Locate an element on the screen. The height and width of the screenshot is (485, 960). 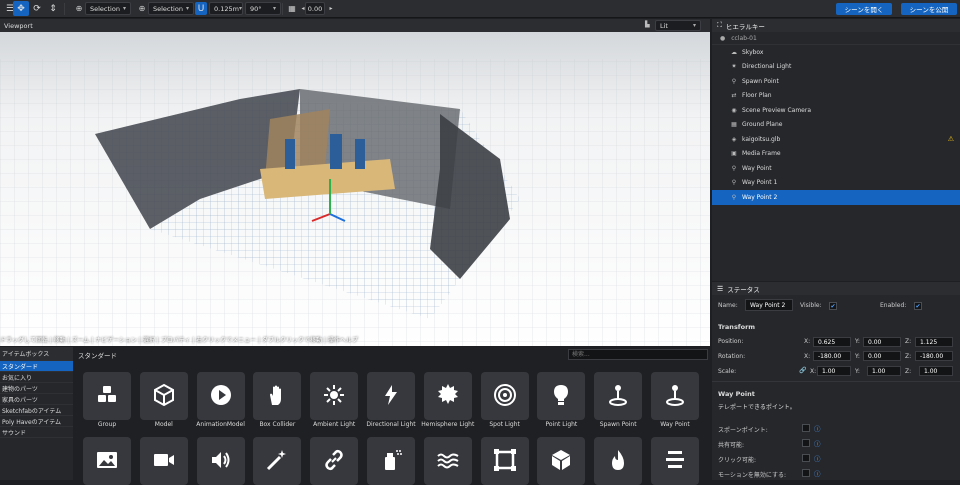
position-x-input: 0.625 is located at coordinates (832, 342).